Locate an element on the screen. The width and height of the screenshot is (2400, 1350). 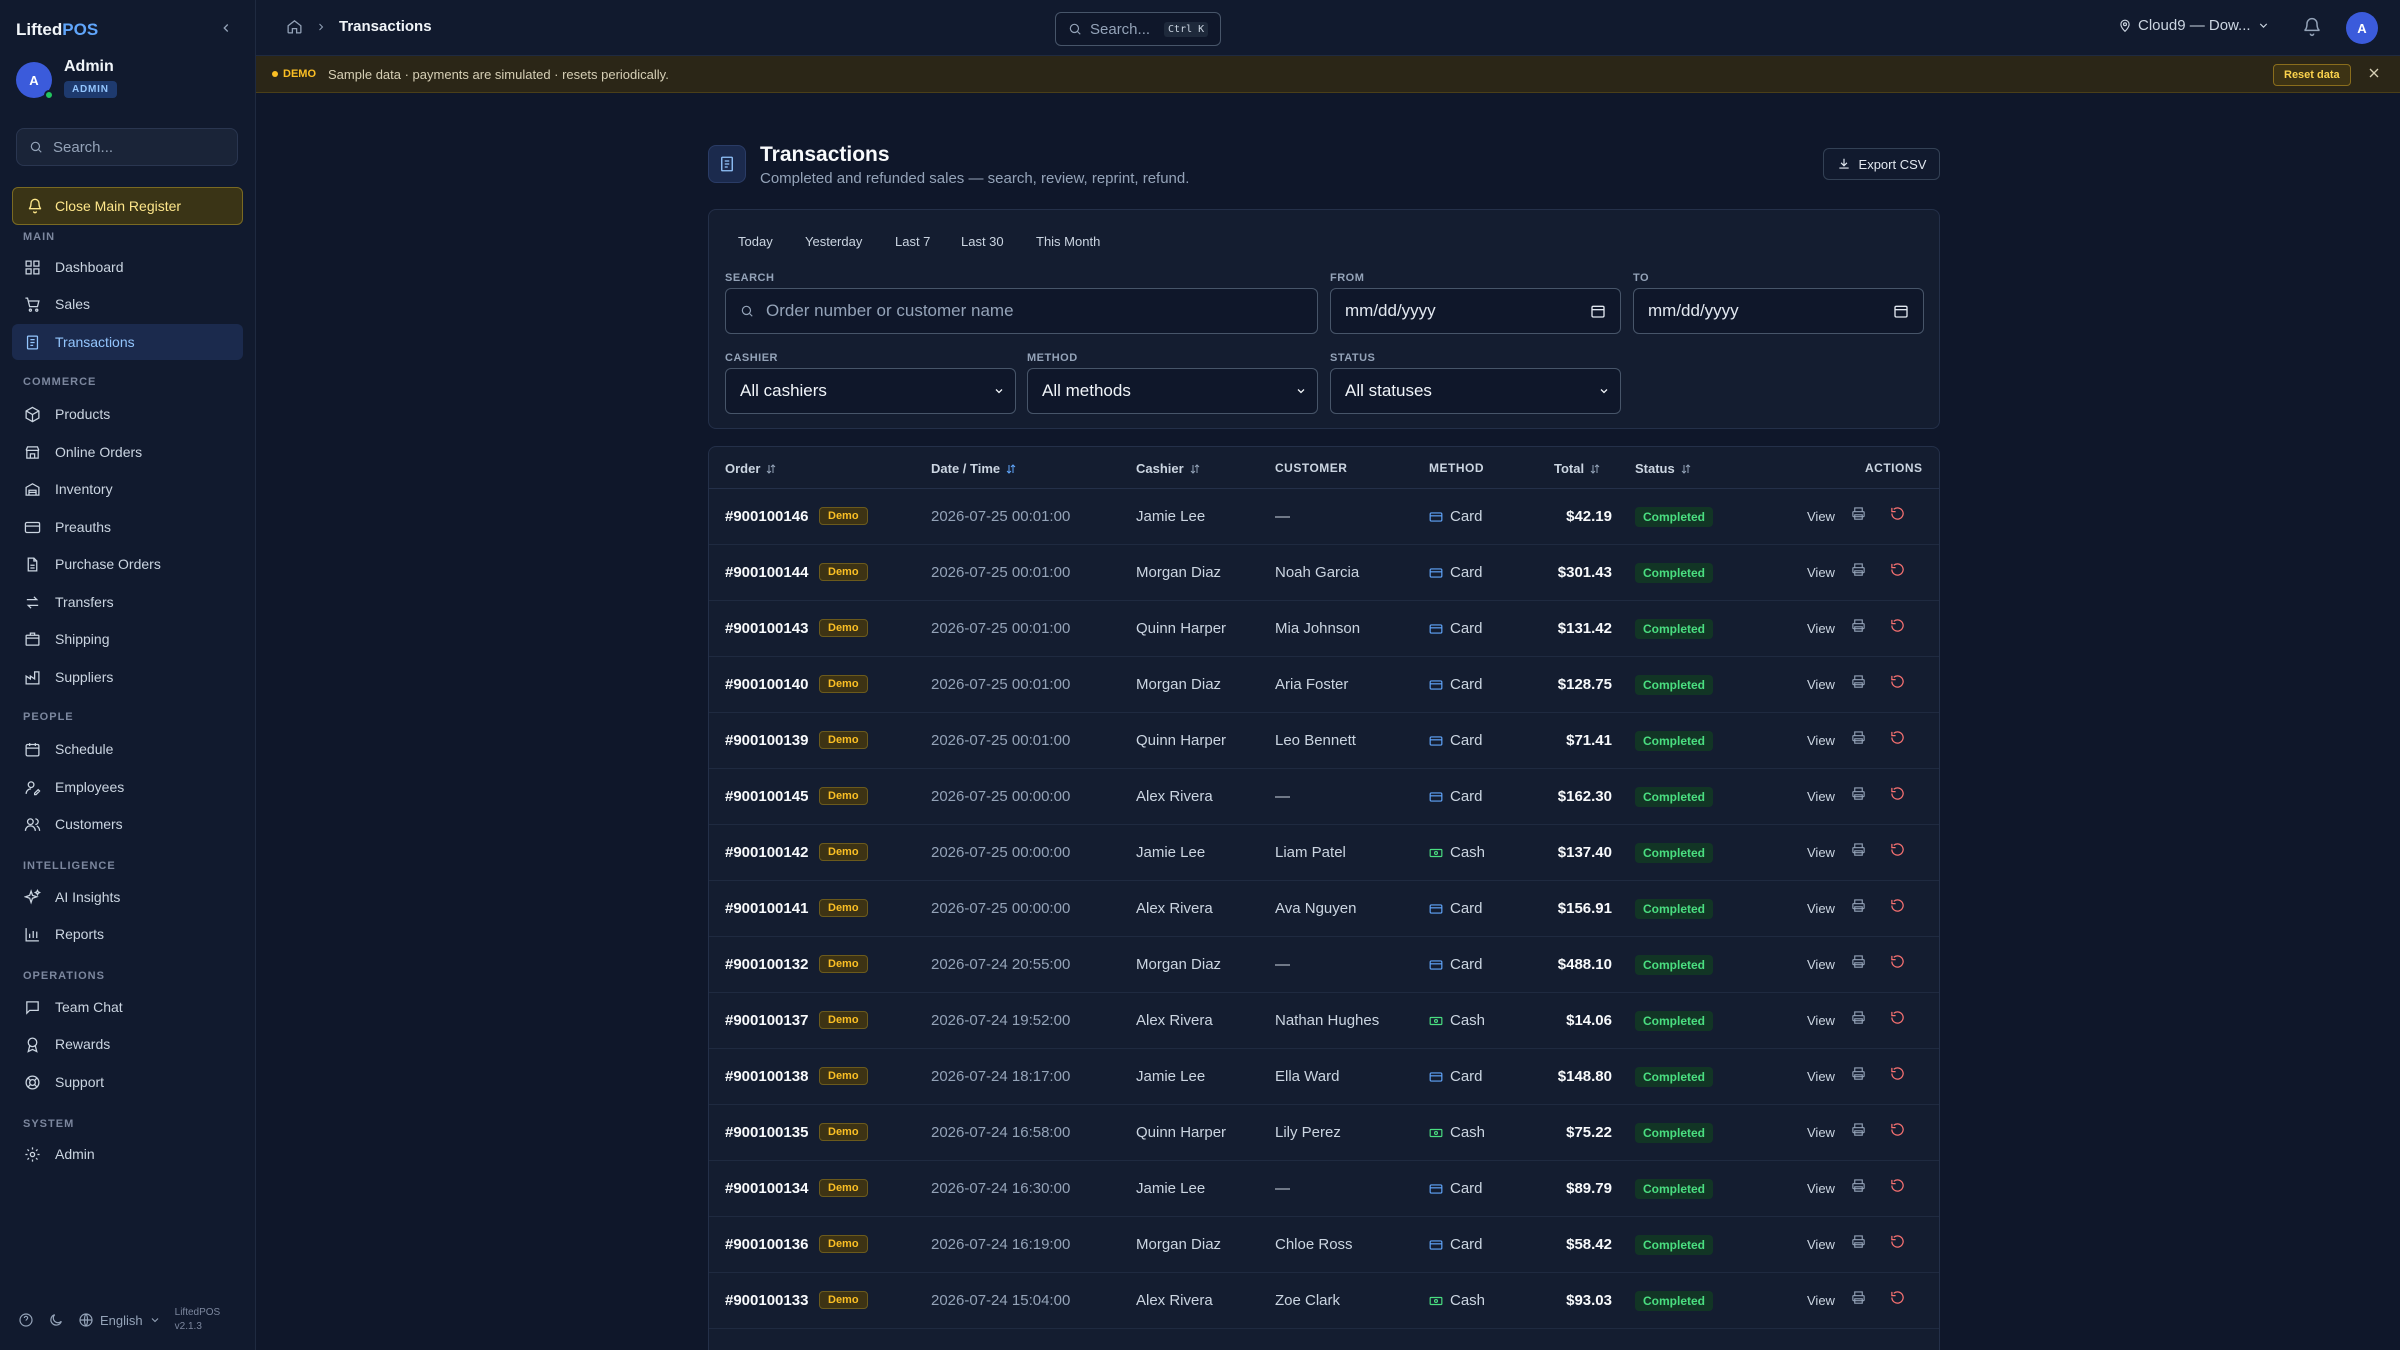
order-number: #900100134 is located at coordinates (766, 1188).